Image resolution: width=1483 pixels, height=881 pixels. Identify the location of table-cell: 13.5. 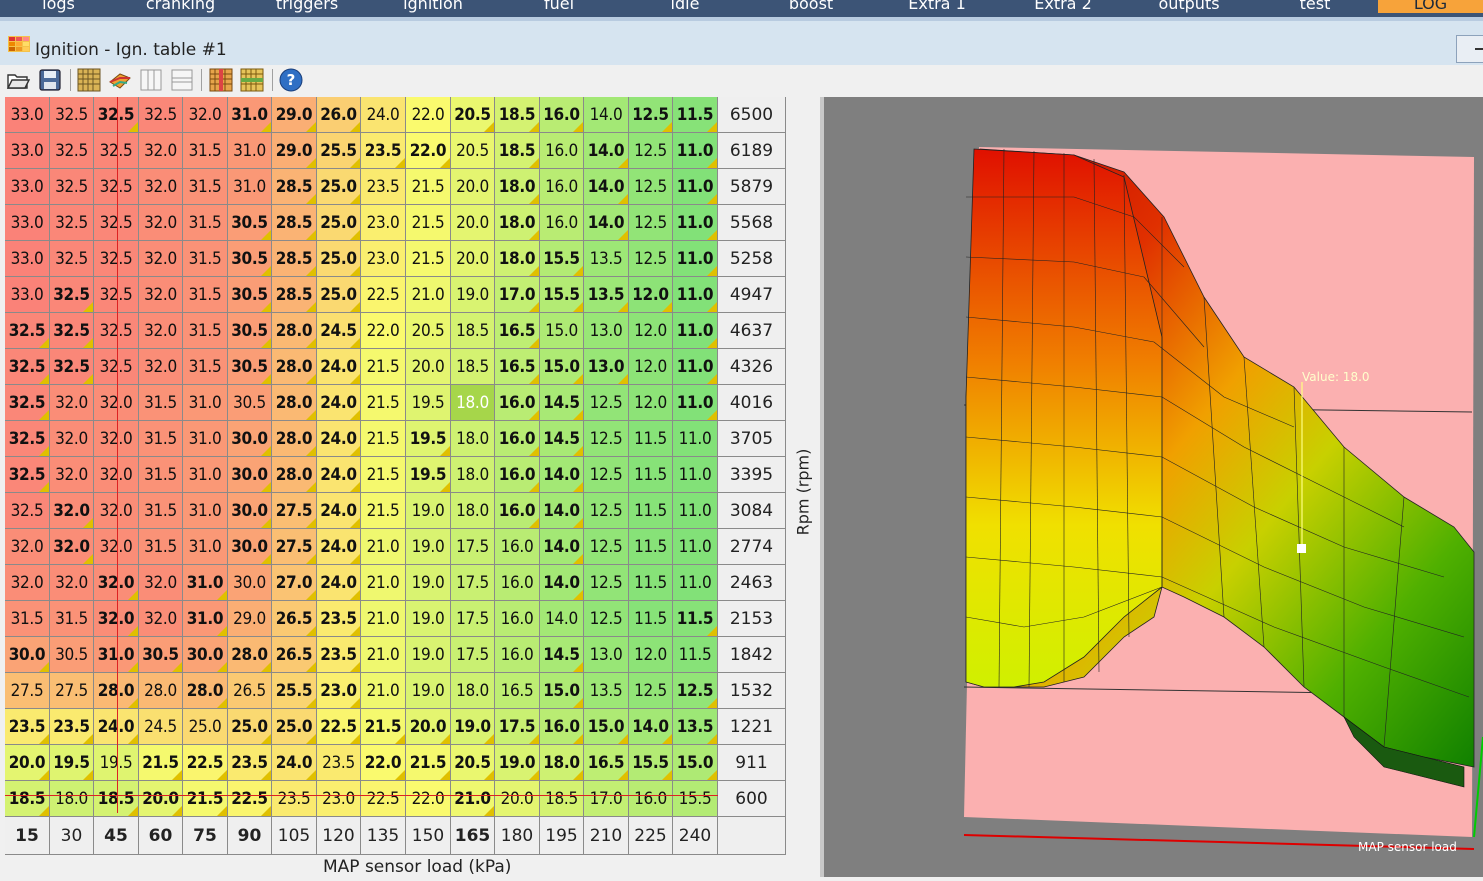
(606, 295).